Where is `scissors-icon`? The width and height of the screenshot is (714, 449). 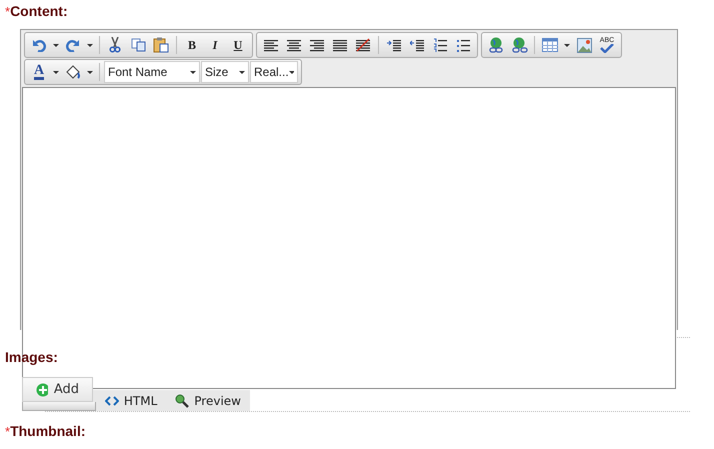 scissors-icon is located at coordinates (115, 45).